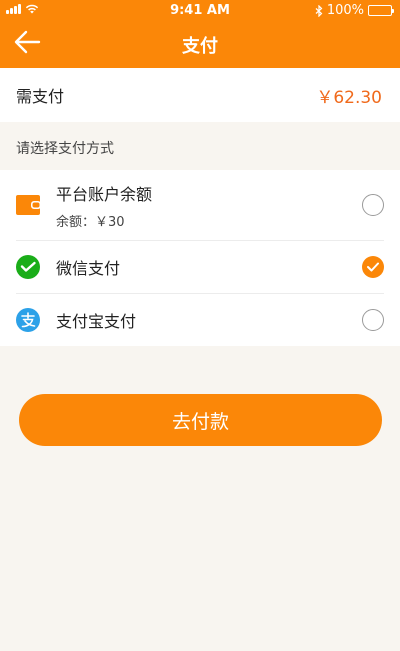 The width and height of the screenshot is (400, 651). I want to click on payment-method-section-title: 请选择支付方式, so click(65, 149).